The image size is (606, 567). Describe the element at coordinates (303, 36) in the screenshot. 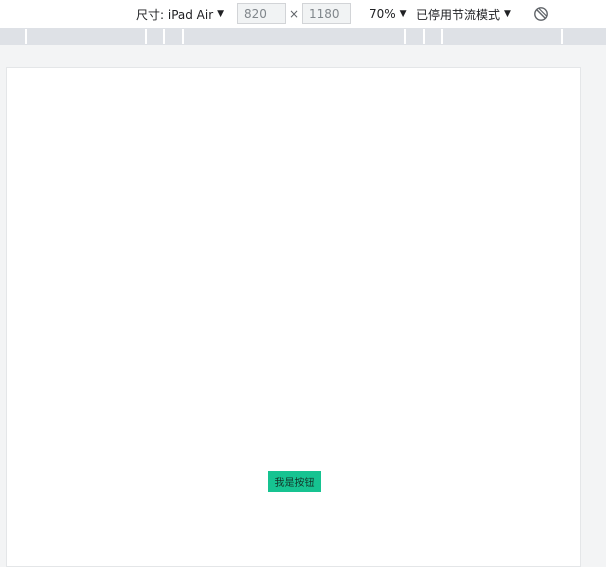

I see `media-query-ruler` at that location.